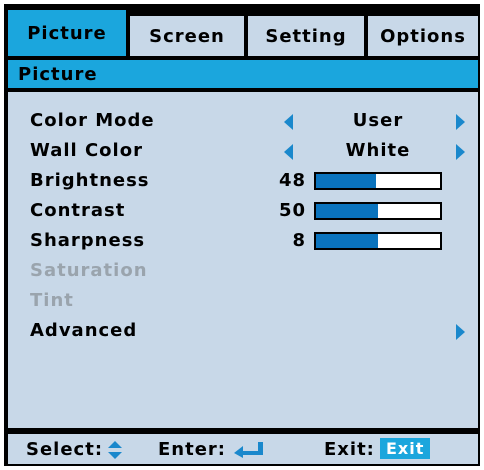 This screenshot has width=484, height=470. What do you see at coordinates (65, 449) in the screenshot?
I see `select-hint-label: Select:` at bounding box center [65, 449].